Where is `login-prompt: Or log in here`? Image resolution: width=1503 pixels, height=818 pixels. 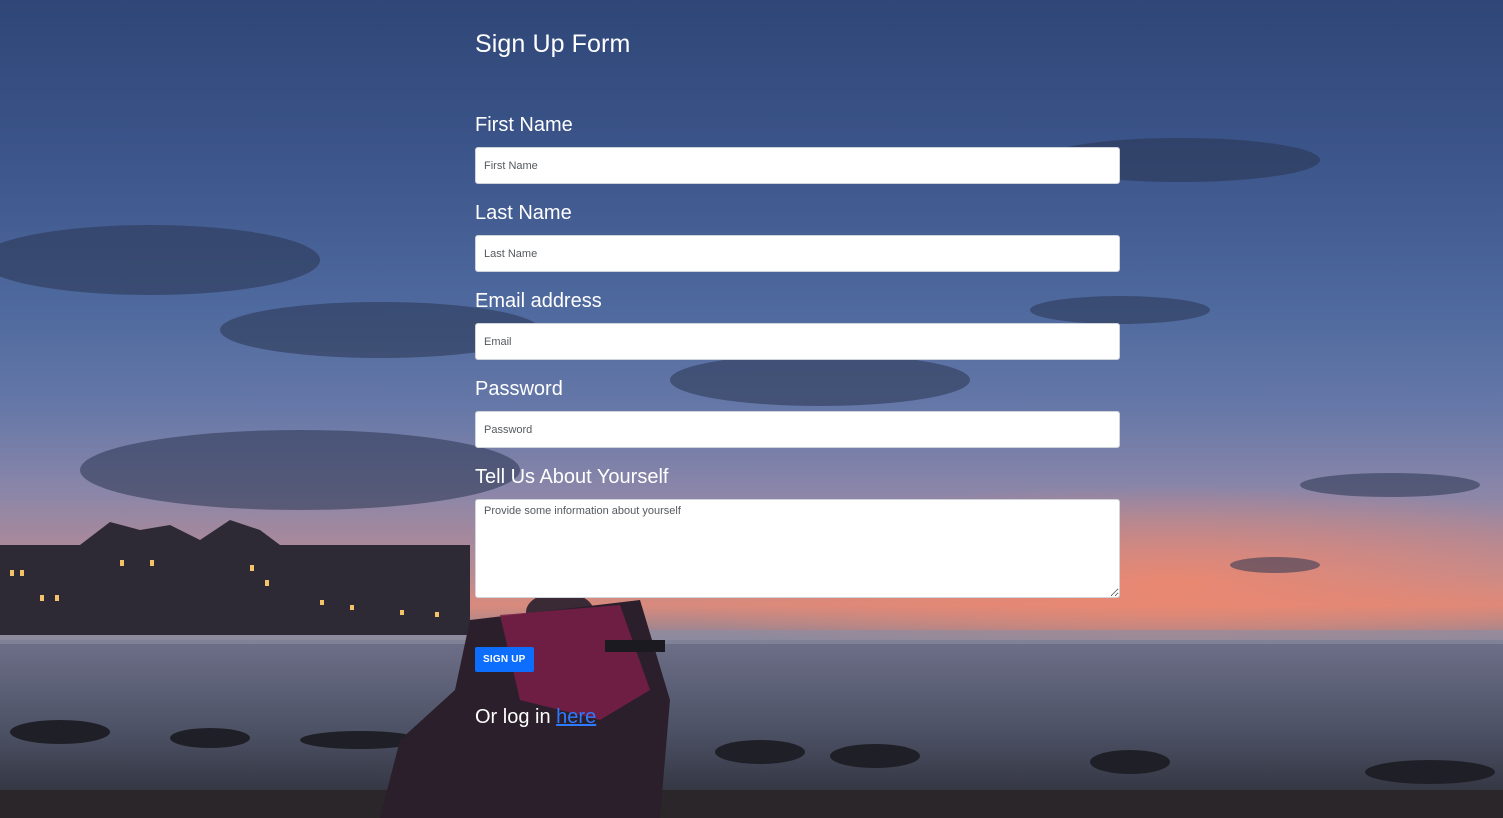 login-prompt: Or log in here is located at coordinates (535, 717).